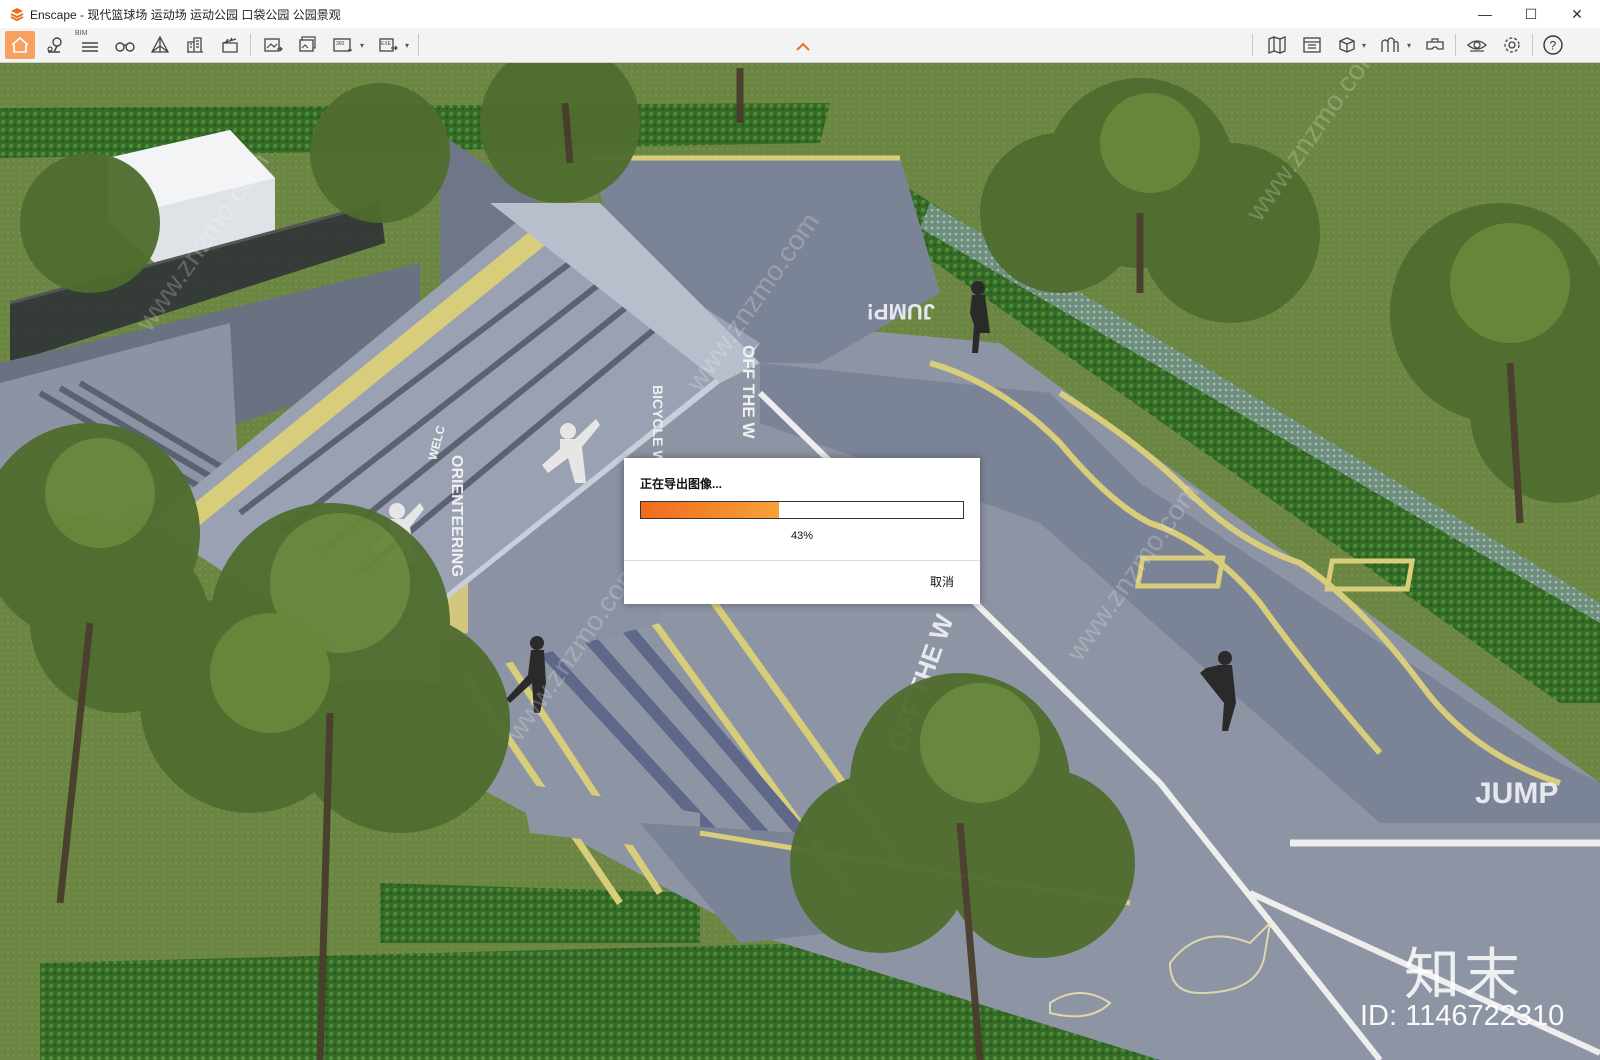 The height and width of the screenshot is (1060, 1600). I want to click on bicycle-sign: BICYCLE W, so click(658, 424).